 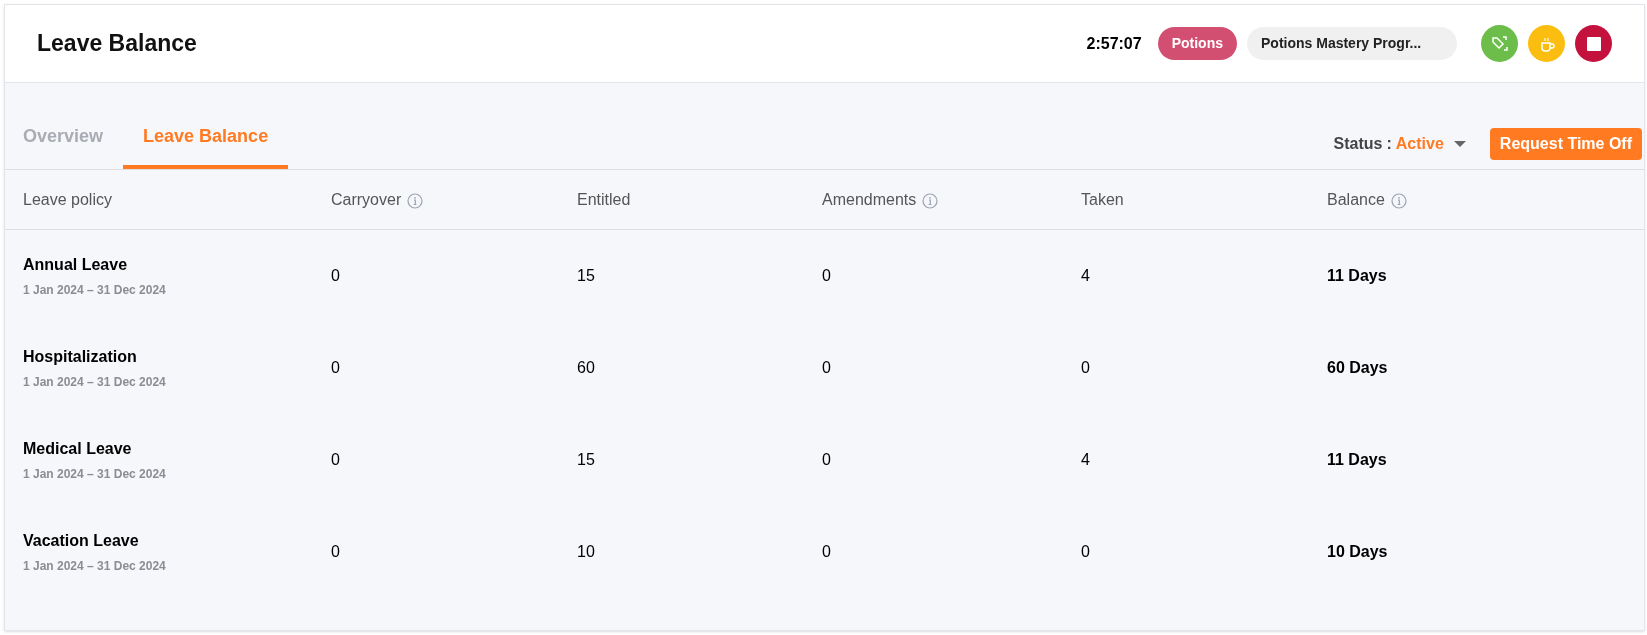 I want to click on request-time-off-button: Request Time Off, so click(x=1565, y=144).